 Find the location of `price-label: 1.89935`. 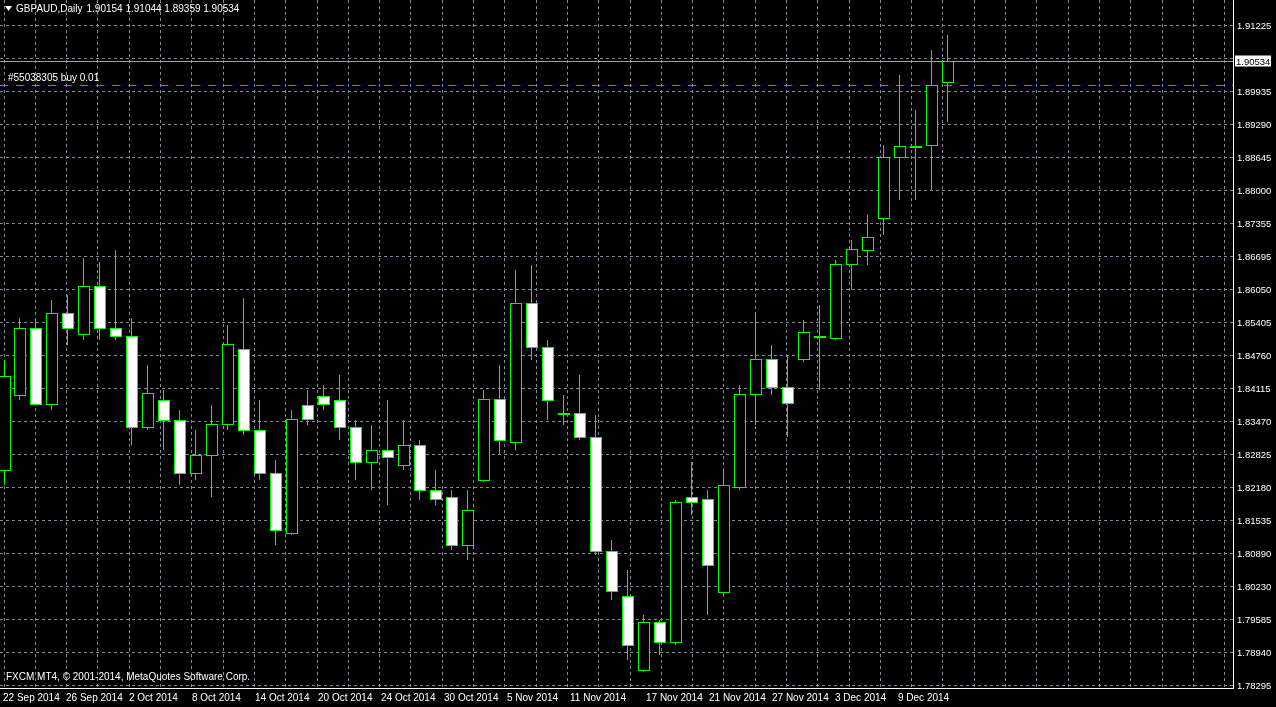

price-label: 1.89935 is located at coordinates (1254, 91).